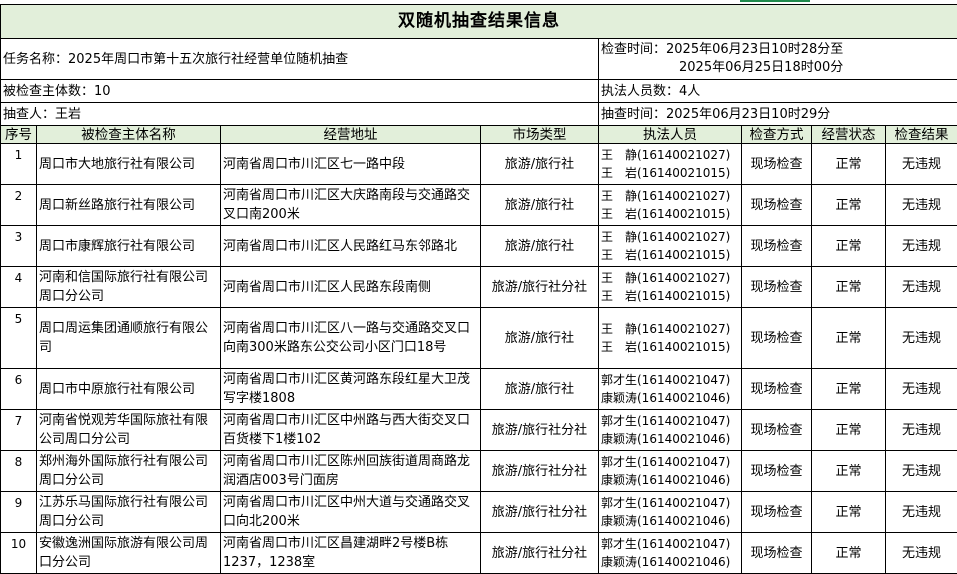 This screenshot has width=957, height=574. I want to click on sheet-title: 双随机抽查结果信息, so click(479, 22).